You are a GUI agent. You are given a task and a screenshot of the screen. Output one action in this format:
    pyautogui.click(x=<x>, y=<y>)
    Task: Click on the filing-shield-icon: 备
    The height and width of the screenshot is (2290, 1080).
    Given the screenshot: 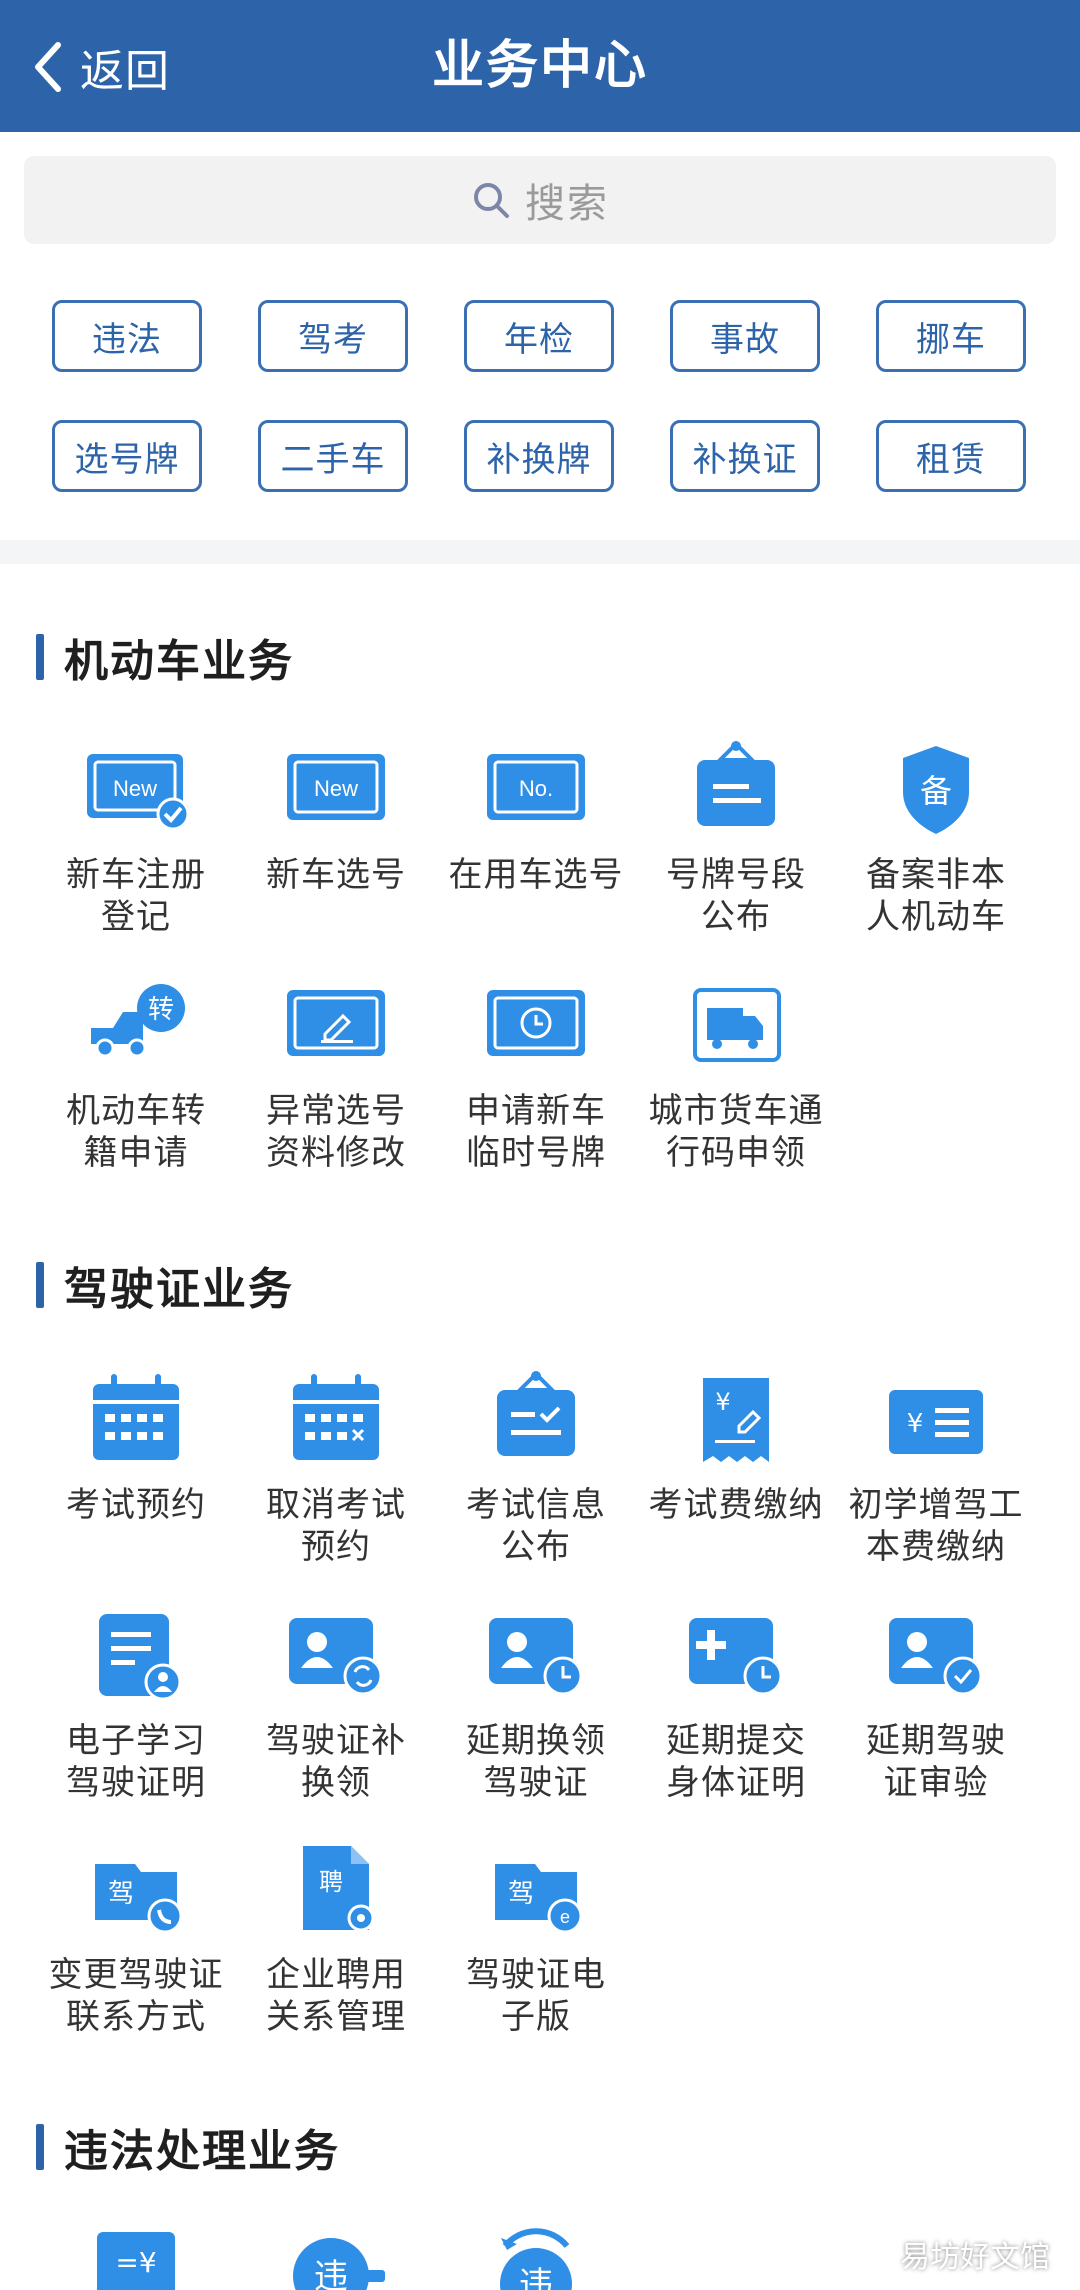 What is the action you would take?
    pyautogui.click(x=936, y=790)
    